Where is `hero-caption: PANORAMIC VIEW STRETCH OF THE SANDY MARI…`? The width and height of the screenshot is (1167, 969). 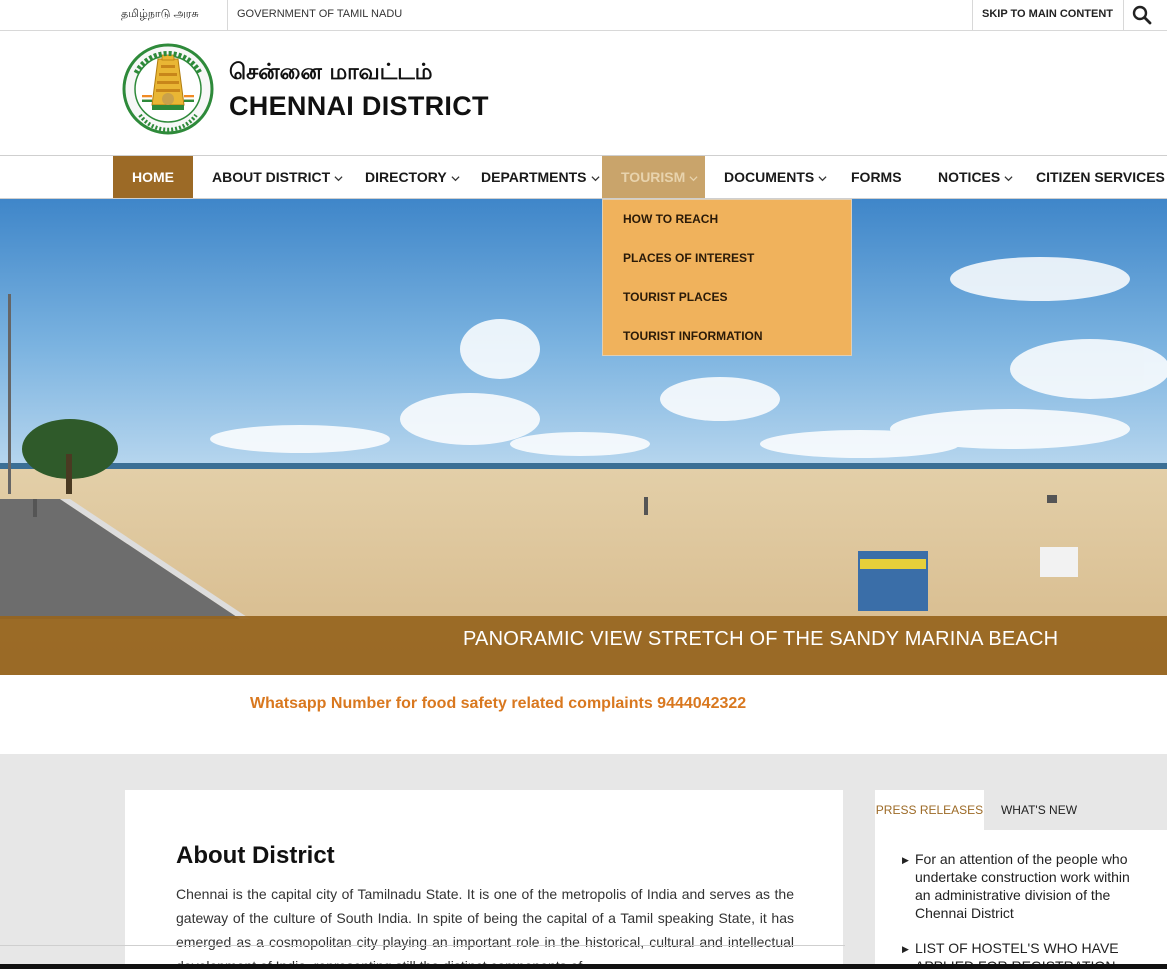
hero-caption: PANORAMIC VIEW STRETCH OF THE SANDY MARI… is located at coordinates (761, 639).